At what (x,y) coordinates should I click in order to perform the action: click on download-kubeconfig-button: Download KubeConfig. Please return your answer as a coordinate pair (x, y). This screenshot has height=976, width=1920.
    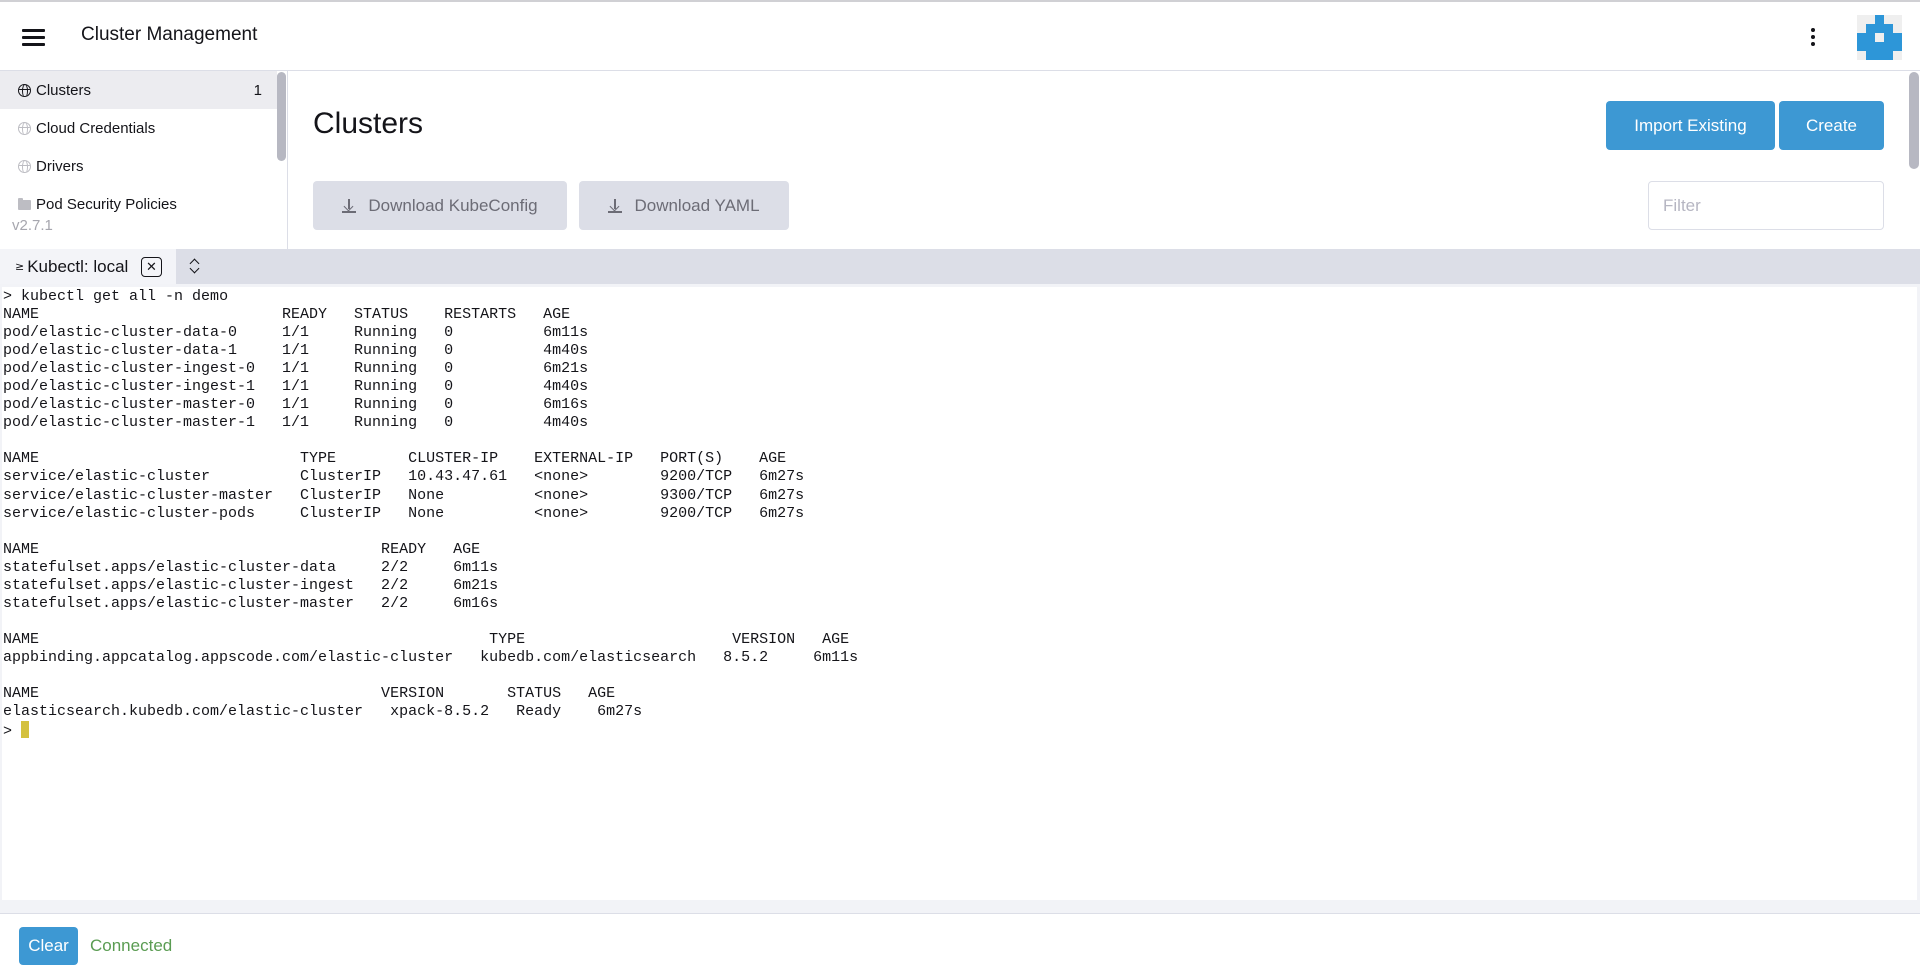
    Looking at the image, I should click on (440, 205).